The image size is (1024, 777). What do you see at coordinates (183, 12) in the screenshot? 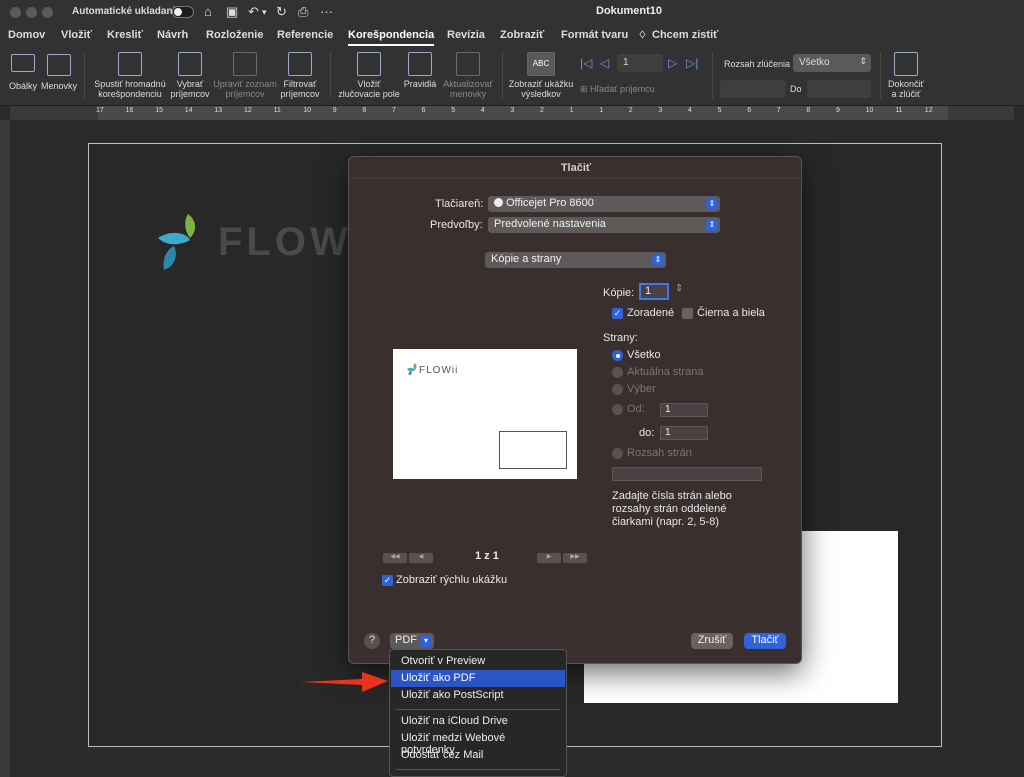
I see `autosave-toggle` at bounding box center [183, 12].